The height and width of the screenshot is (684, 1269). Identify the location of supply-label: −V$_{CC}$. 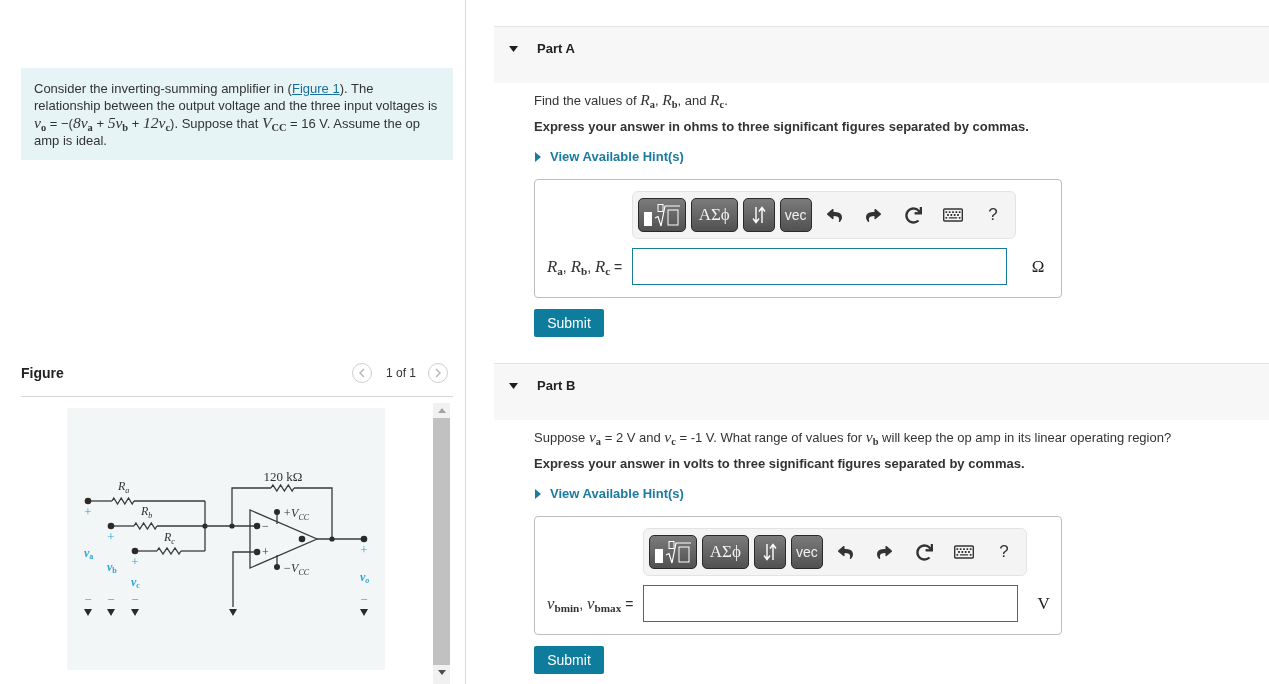
(296, 569).